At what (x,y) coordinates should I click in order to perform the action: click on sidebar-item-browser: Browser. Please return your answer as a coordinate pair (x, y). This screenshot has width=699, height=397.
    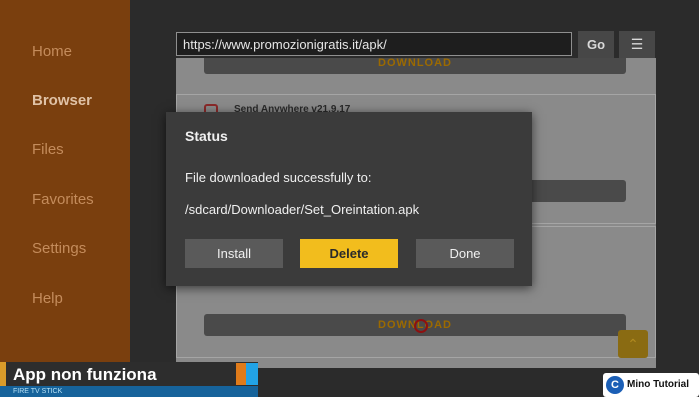
    Looking at the image, I should click on (62, 100).